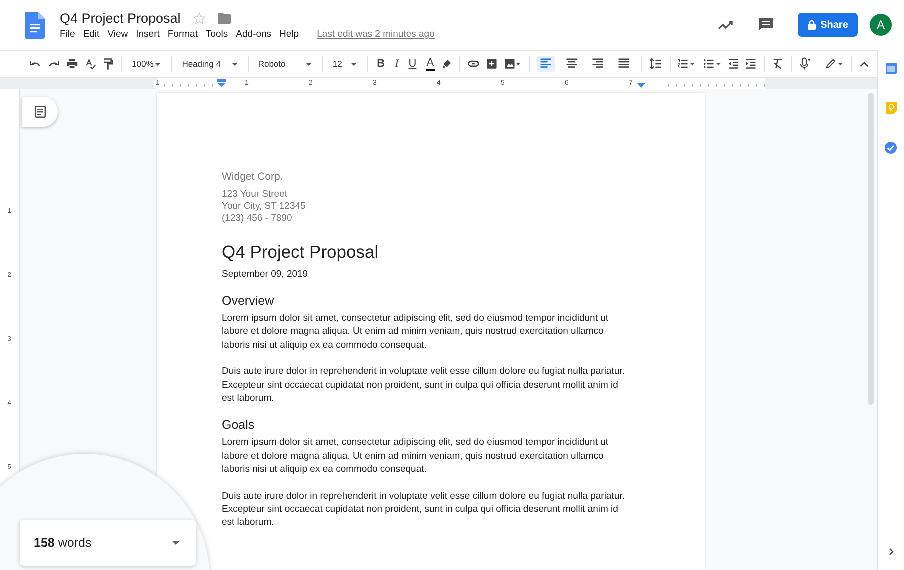  What do you see at coordinates (766, 25) in the screenshot?
I see `comment-icon` at bounding box center [766, 25].